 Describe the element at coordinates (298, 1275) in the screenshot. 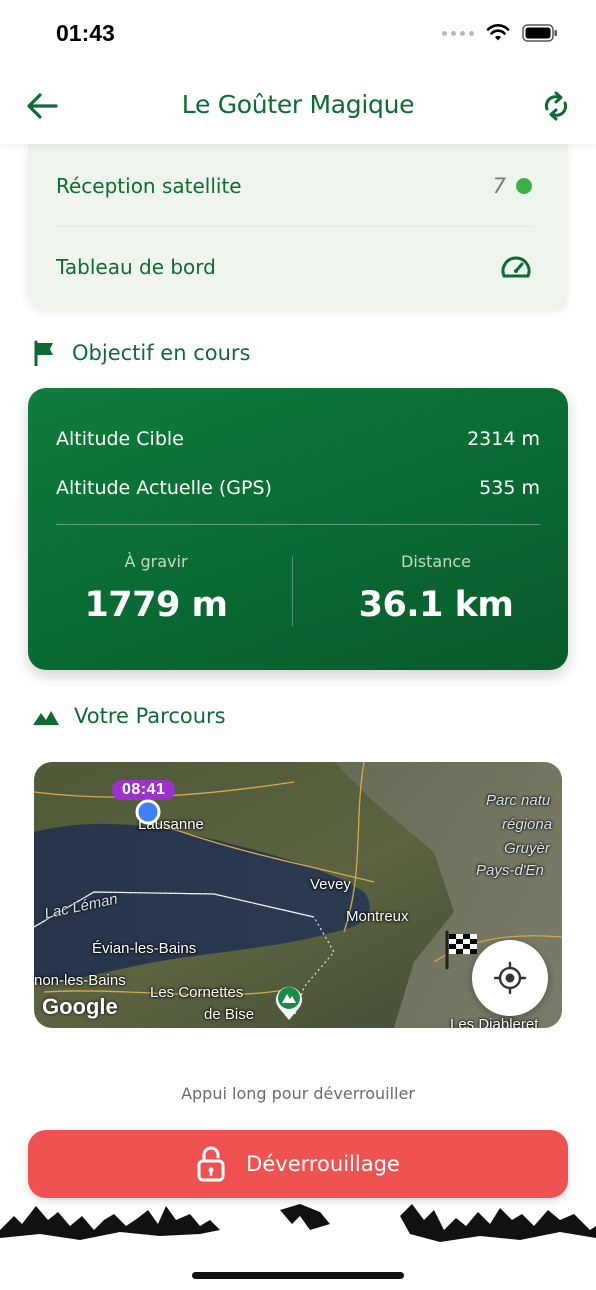

I see `home-indicator` at that location.